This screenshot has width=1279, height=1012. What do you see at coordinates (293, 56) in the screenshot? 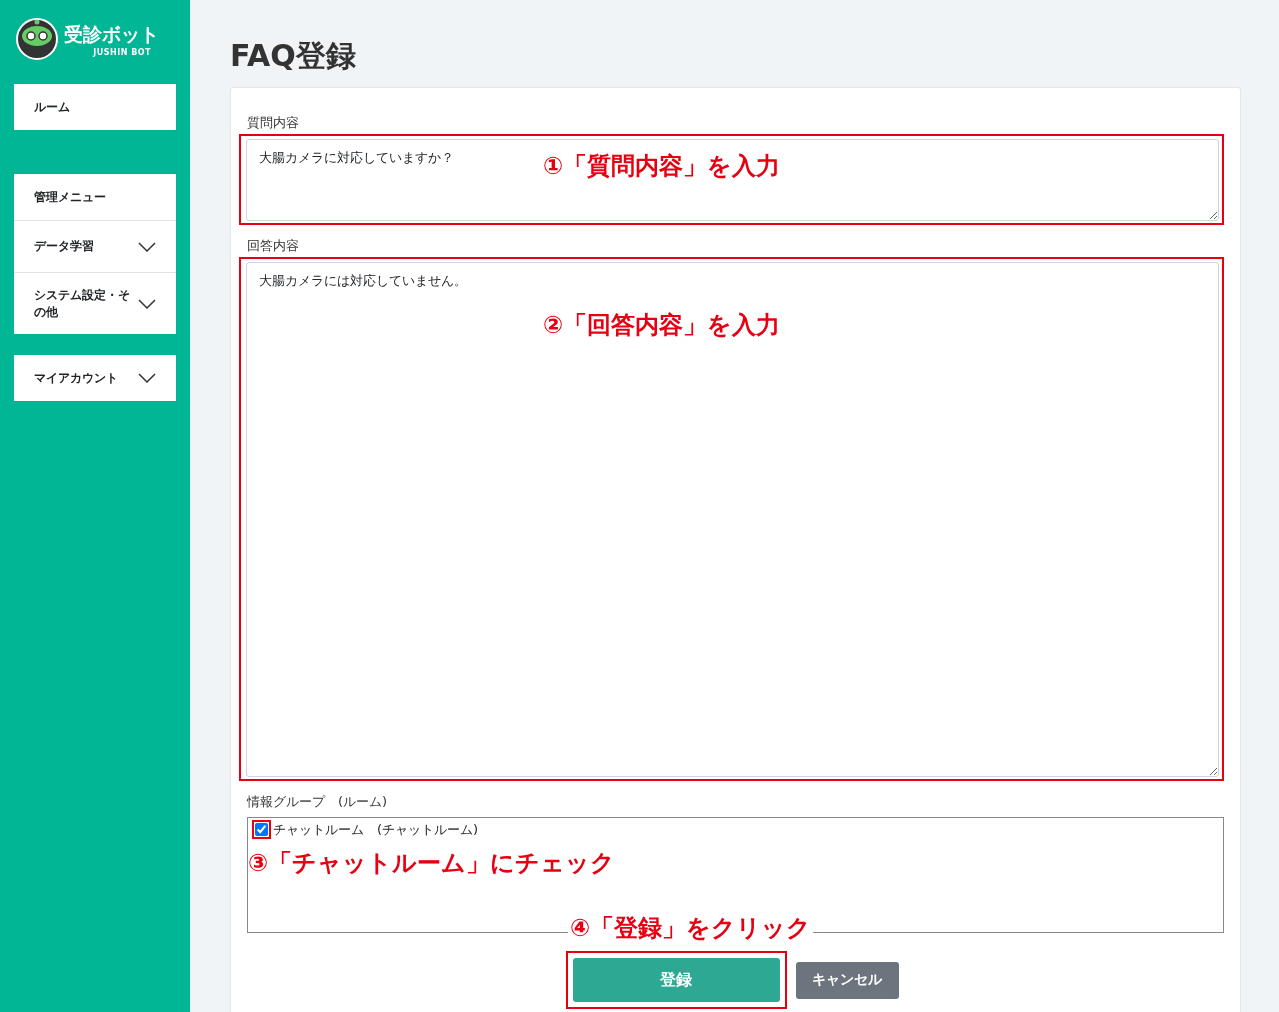
I see `page-title: FAQ登録` at bounding box center [293, 56].